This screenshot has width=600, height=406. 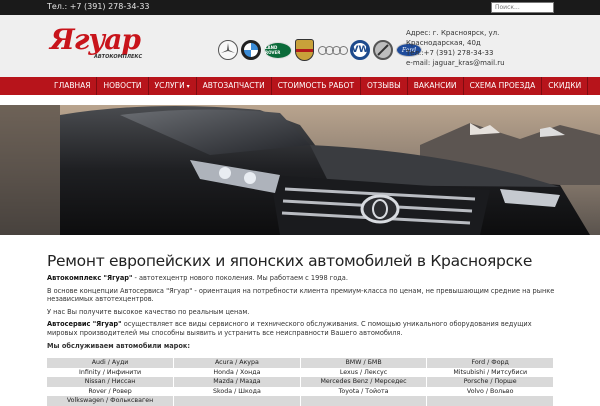 What do you see at coordinates (364, 363) in the screenshot?
I see `table-cell: BMW / БМВ` at bounding box center [364, 363].